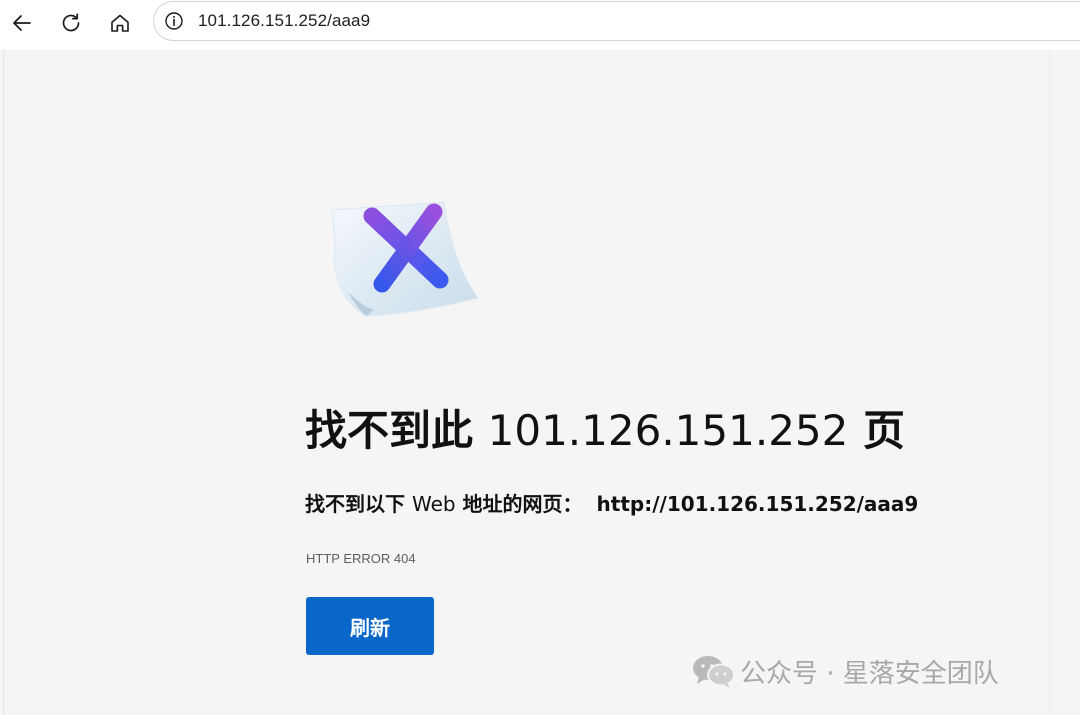 This screenshot has width=1080, height=715. What do you see at coordinates (433, 504) in the screenshot?
I see `subtitle-web: Web` at bounding box center [433, 504].